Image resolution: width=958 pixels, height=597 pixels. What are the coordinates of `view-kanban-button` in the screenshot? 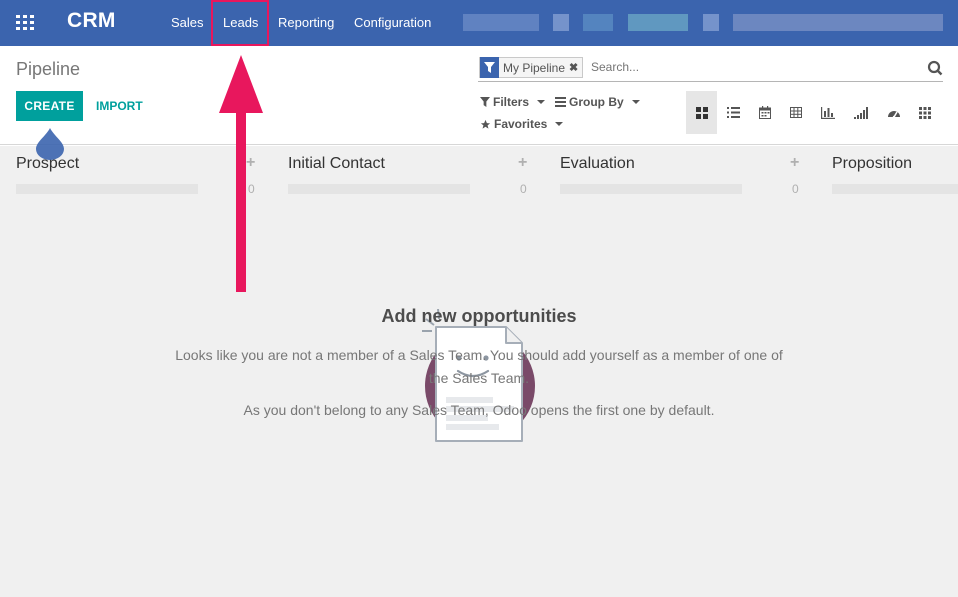 It's located at (701, 112).